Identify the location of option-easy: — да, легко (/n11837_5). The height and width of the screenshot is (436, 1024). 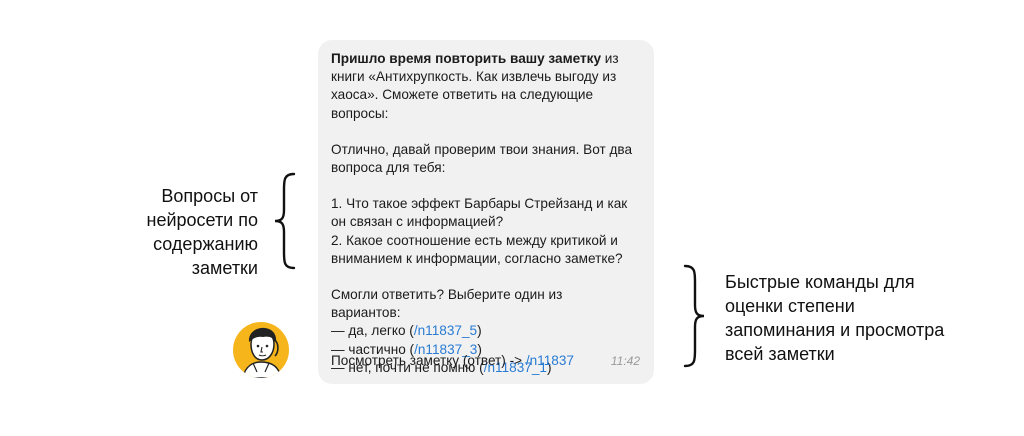
(406, 331).